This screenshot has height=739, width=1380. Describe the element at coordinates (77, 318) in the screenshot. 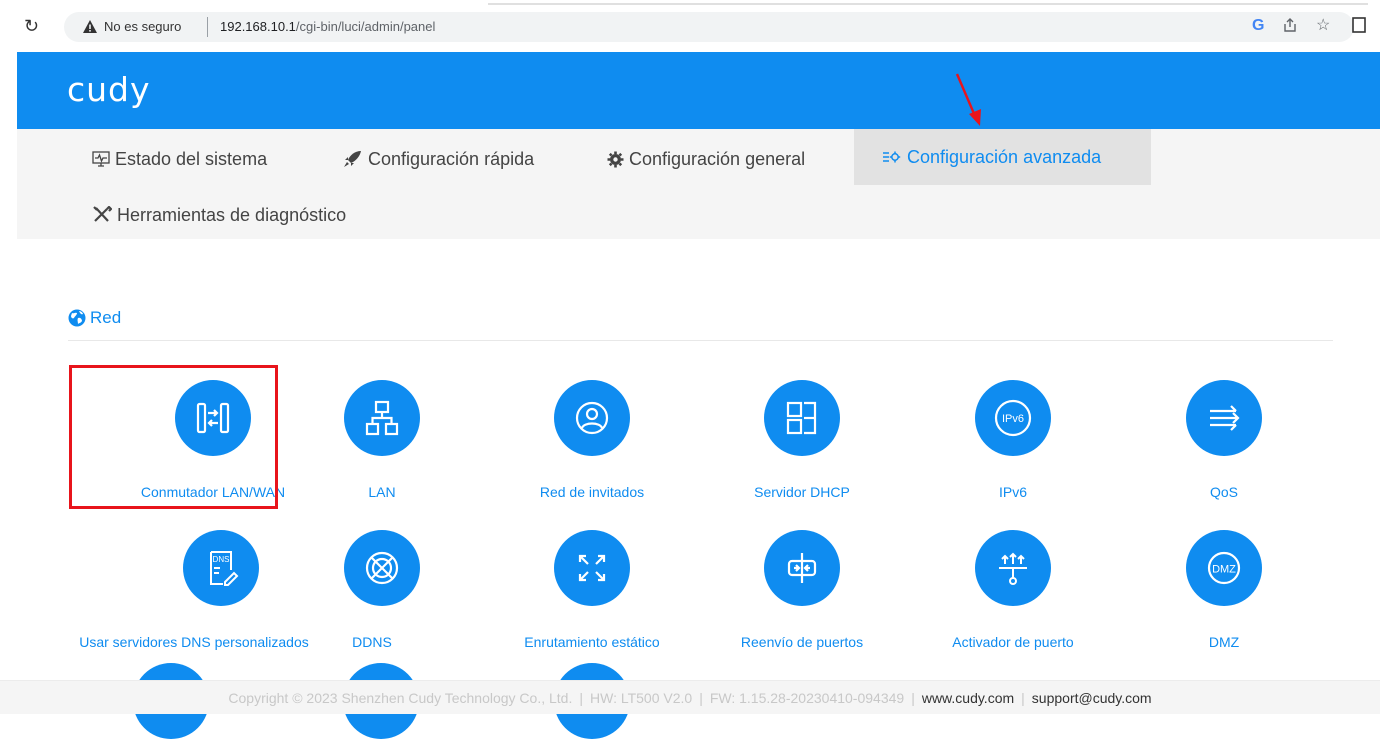

I see `globe-icon` at that location.